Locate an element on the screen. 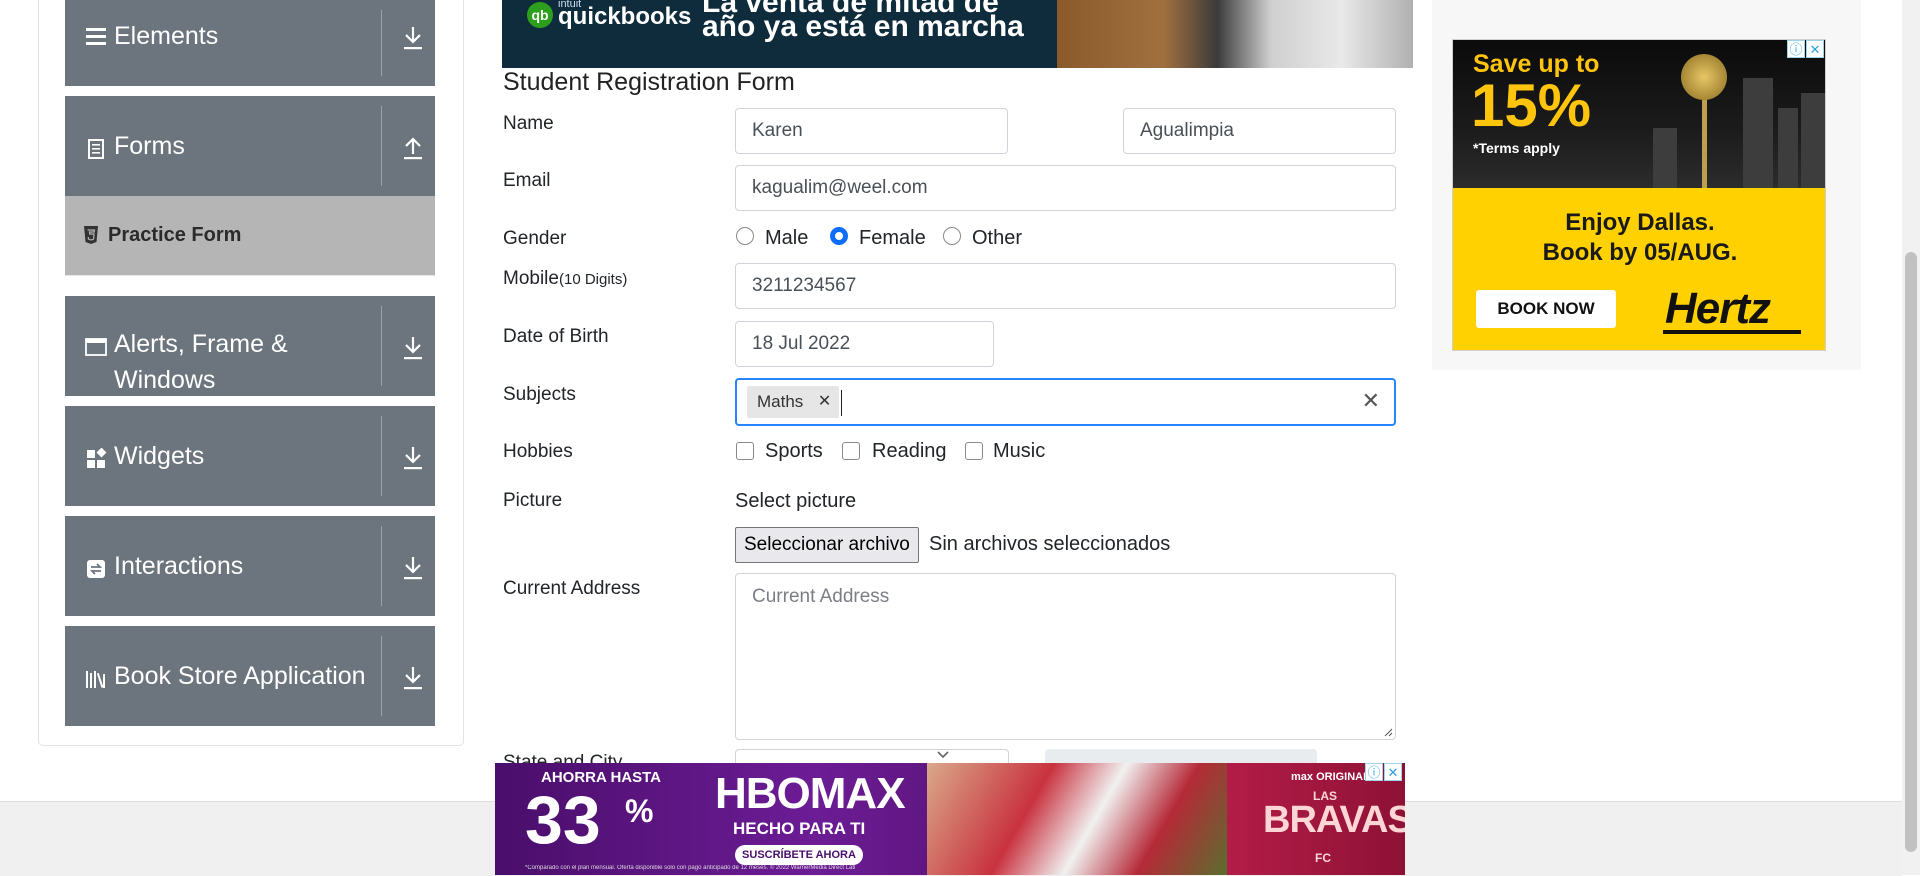  hobby-reading-checkbox is located at coordinates (851, 451).